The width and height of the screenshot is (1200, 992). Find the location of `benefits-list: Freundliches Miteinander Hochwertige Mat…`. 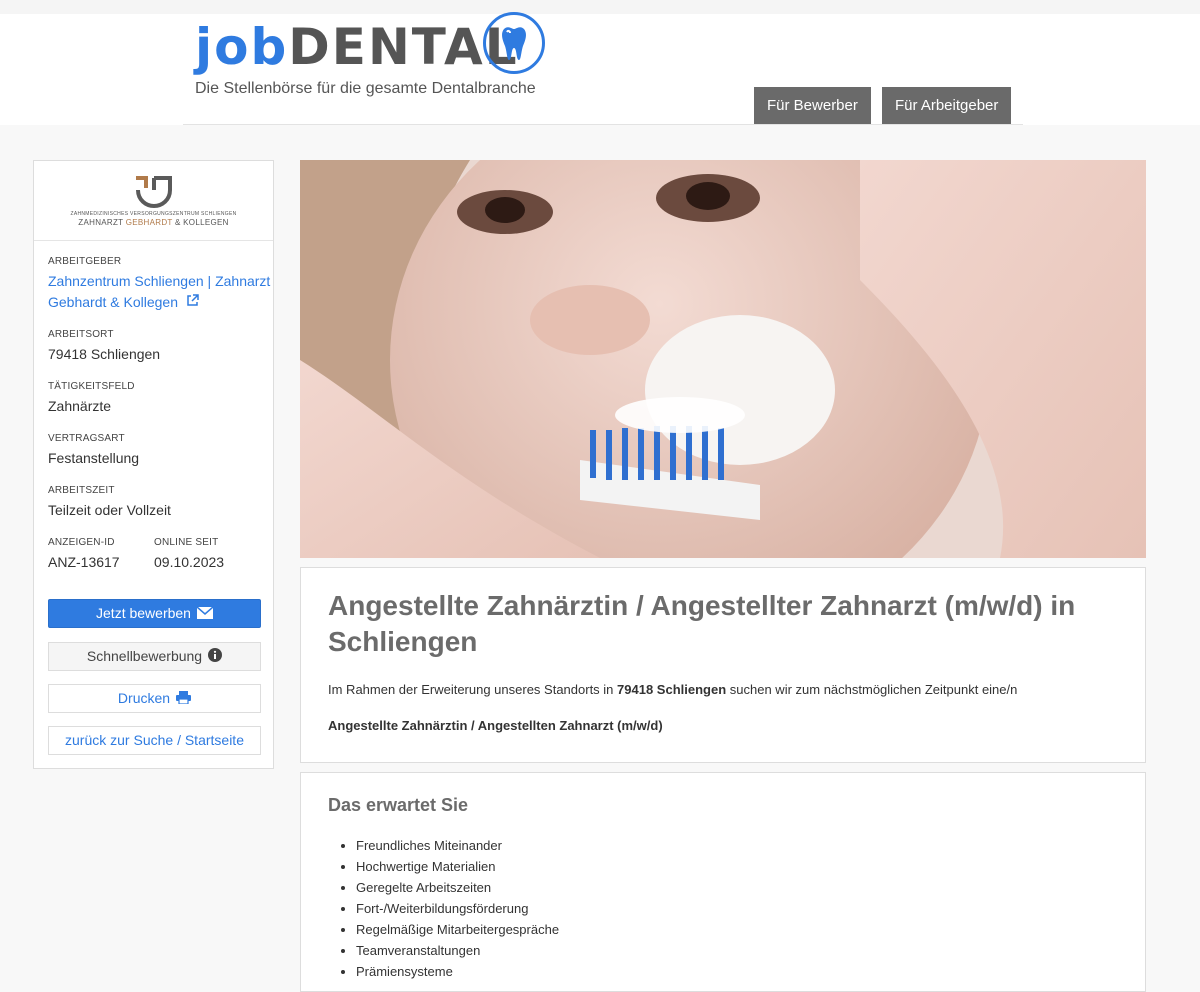

benefits-list: Freundliches Miteinander Hochwertige Mat… is located at coordinates (457, 908).